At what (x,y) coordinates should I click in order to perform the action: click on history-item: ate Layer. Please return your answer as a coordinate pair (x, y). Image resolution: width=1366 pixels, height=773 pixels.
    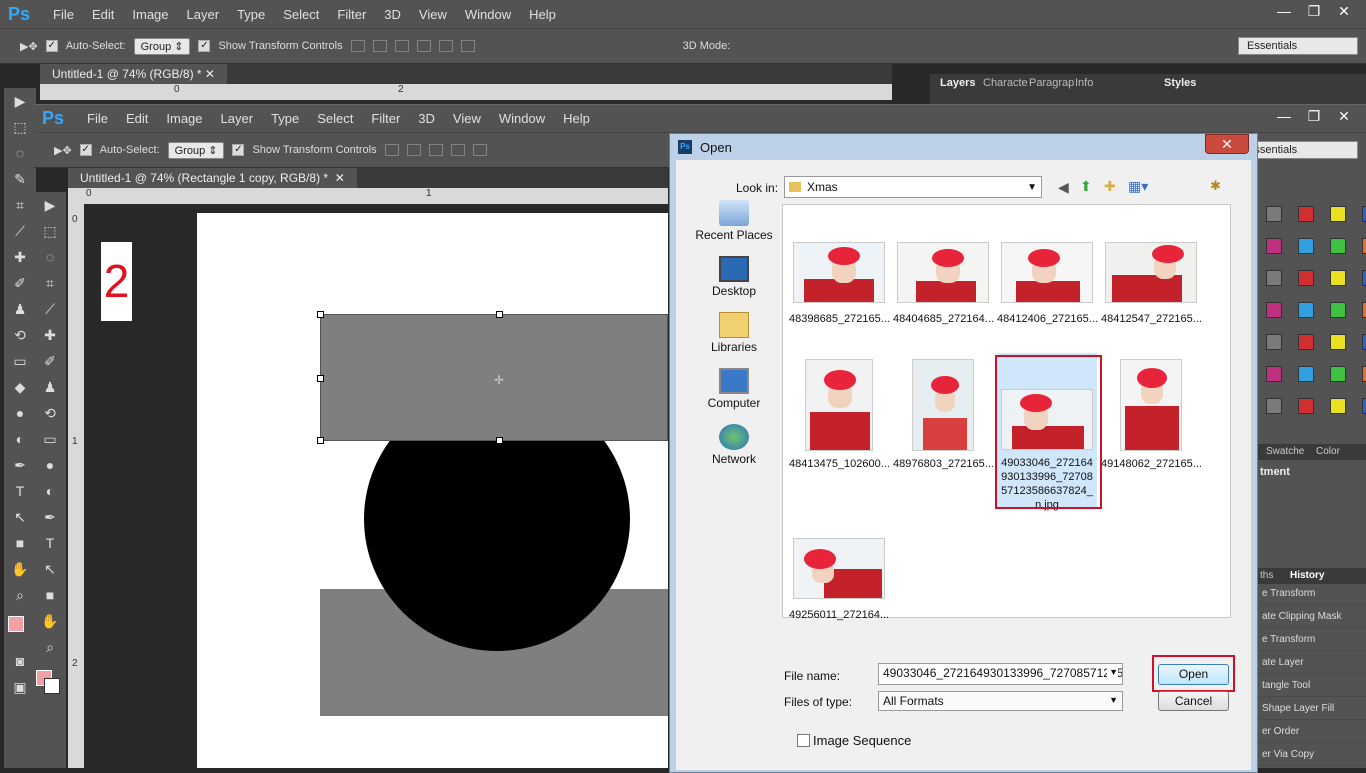
    Looking at the image, I should click on (1312, 662).